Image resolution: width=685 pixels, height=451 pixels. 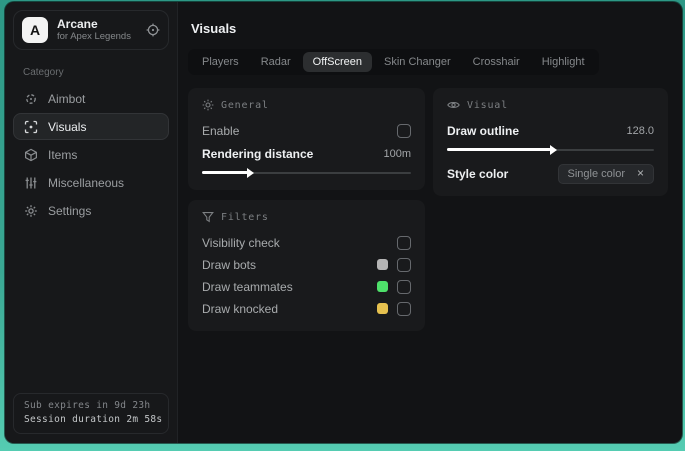 What do you see at coordinates (496, 62) in the screenshot?
I see `tab-crosshair: Crosshair` at bounding box center [496, 62].